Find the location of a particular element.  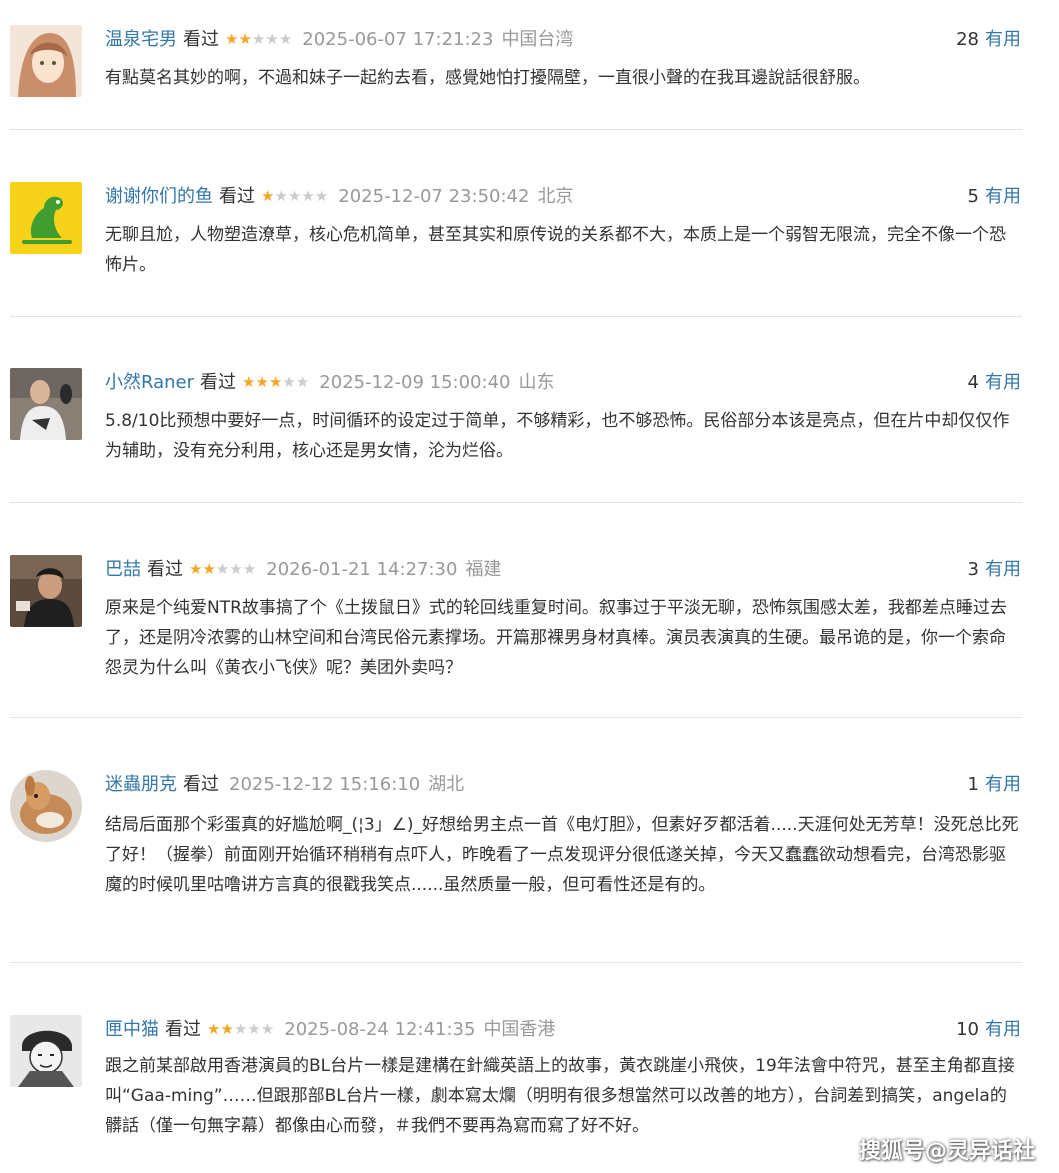

comment-time: 2025-12-07 23:50:42 is located at coordinates (434, 196).